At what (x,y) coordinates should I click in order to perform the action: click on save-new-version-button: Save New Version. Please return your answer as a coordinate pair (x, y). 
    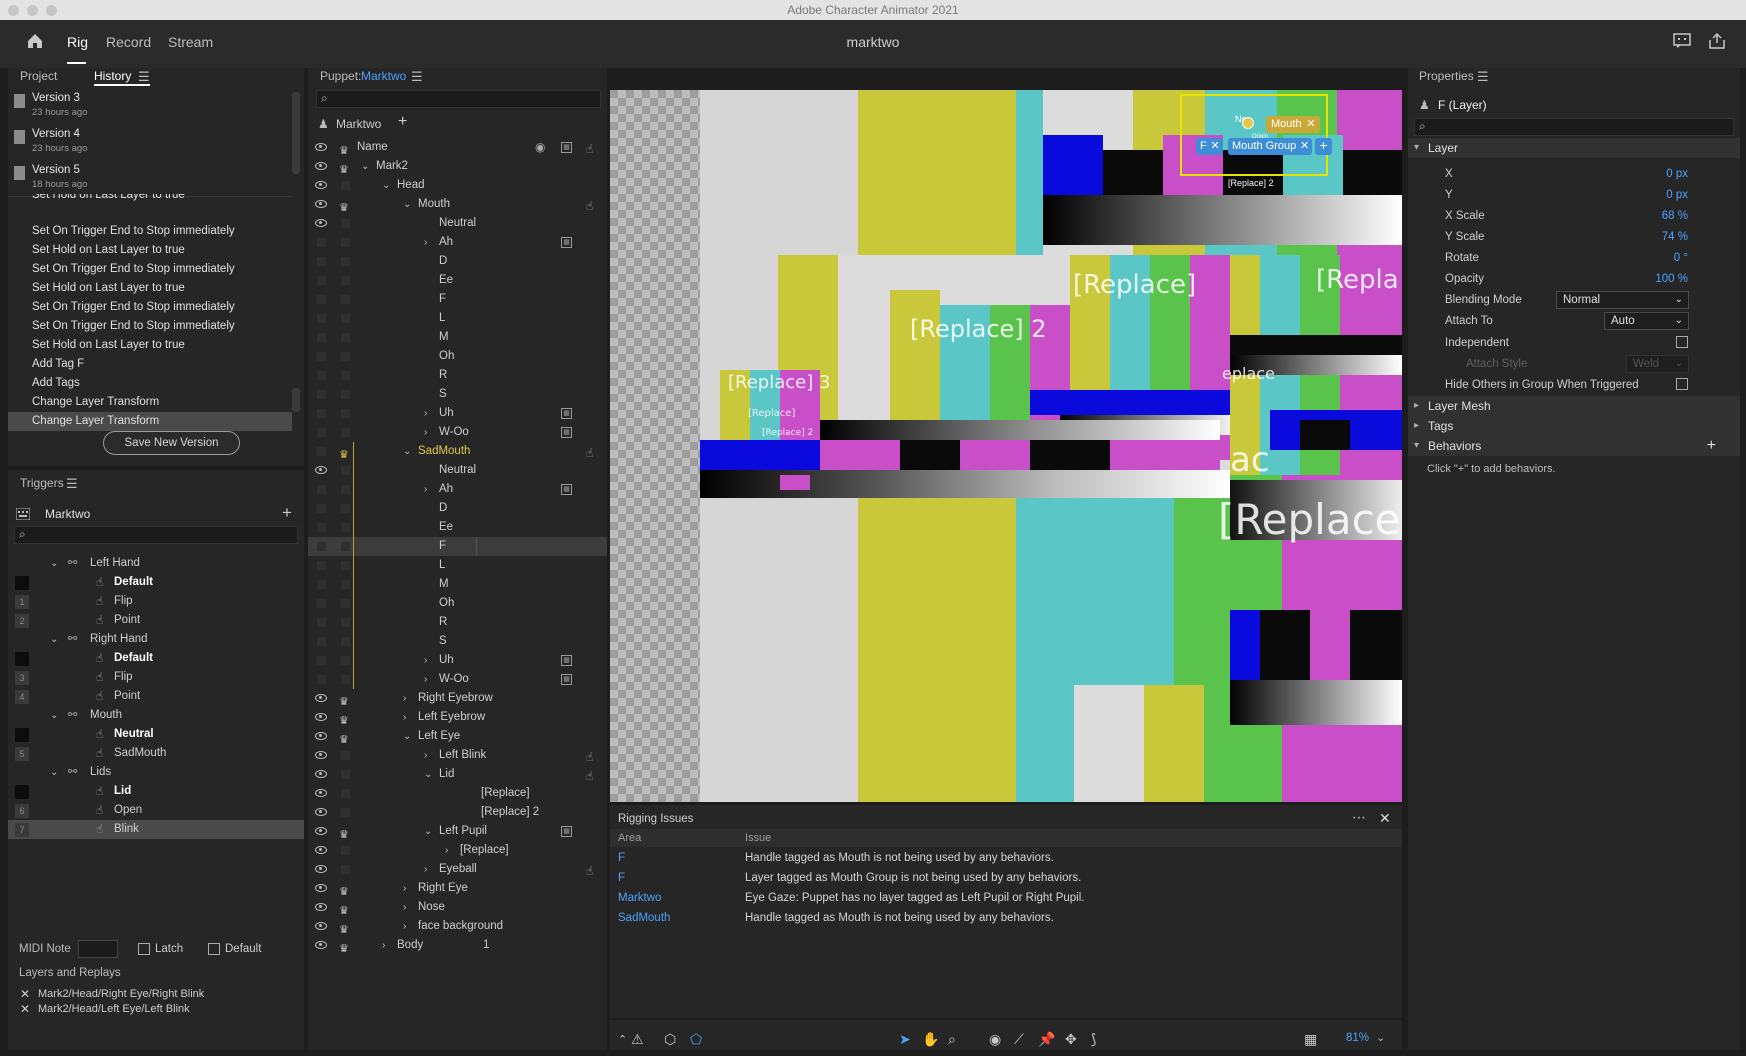
    Looking at the image, I should click on (171, 443).